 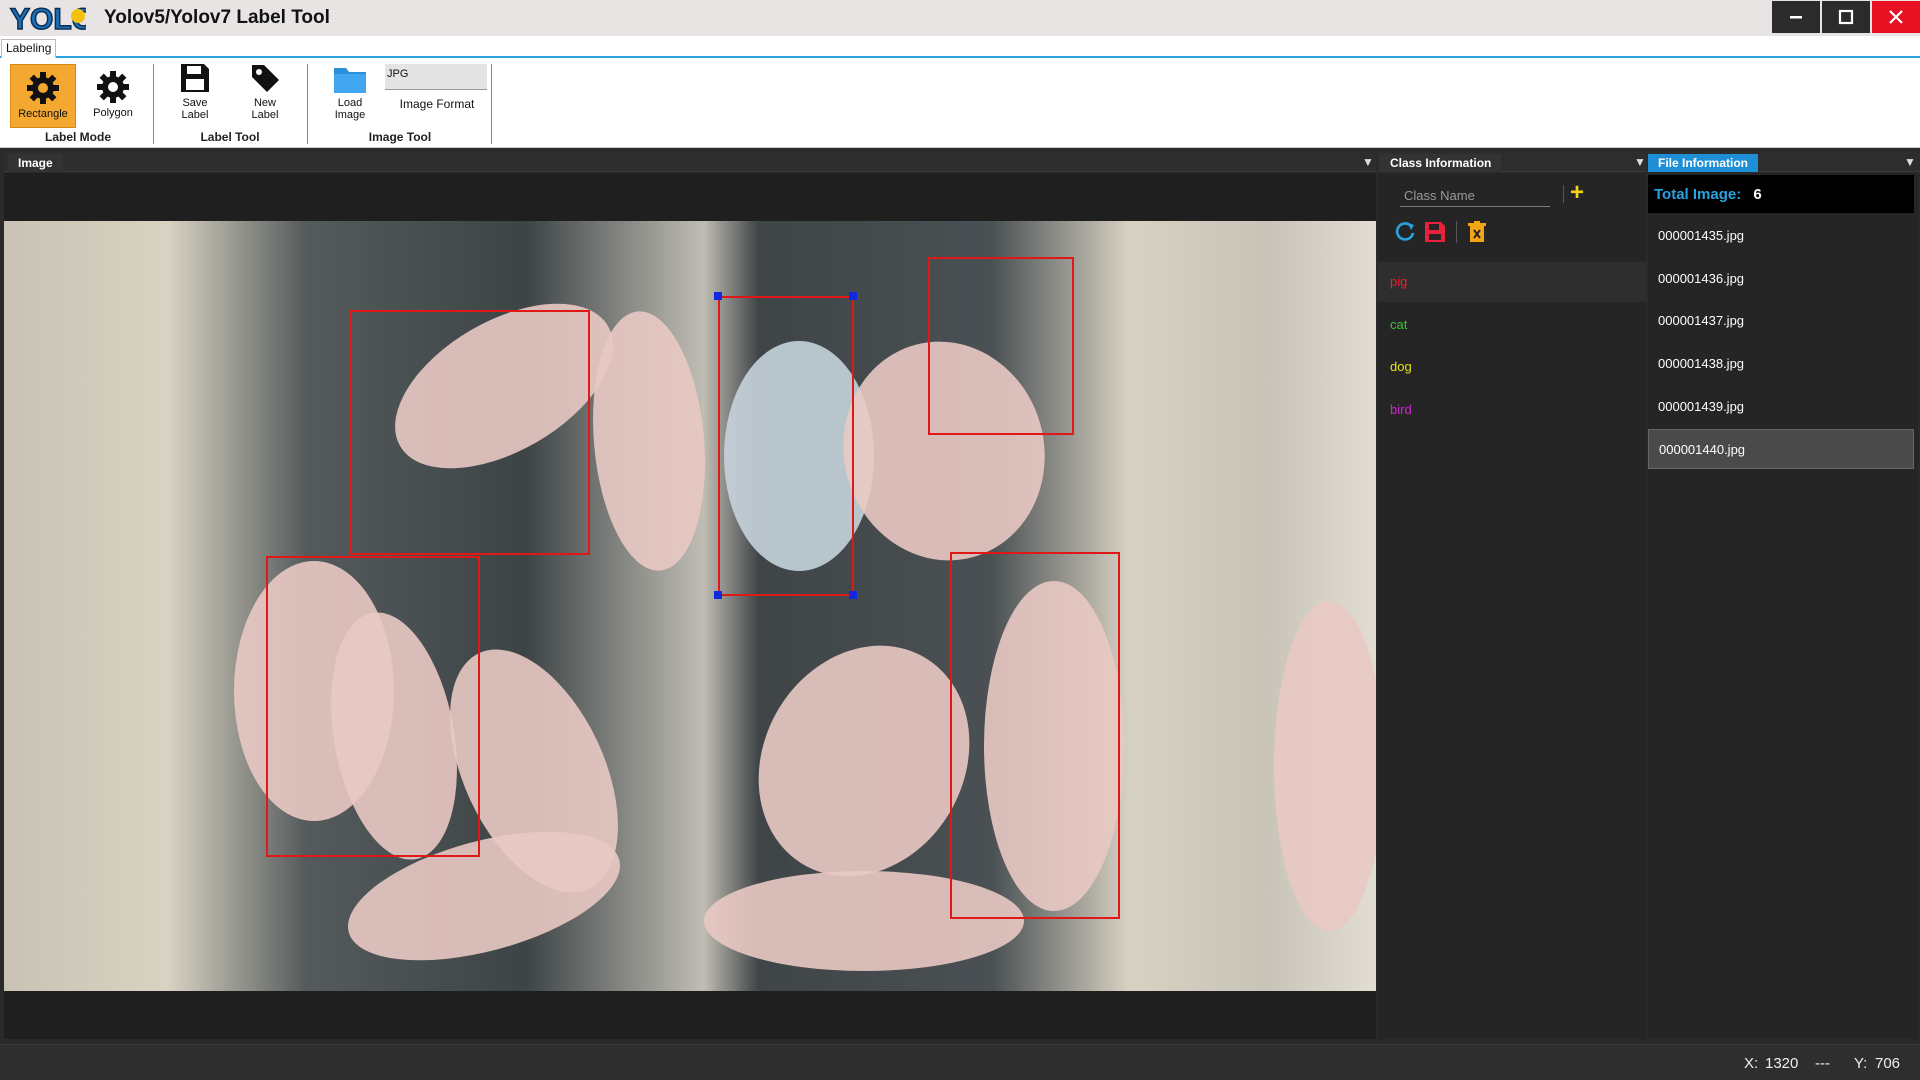 What do you see at coordinates (1512, 325) in the screenshot?
I see `class-item: cat` at bounding box center [1512, 325].